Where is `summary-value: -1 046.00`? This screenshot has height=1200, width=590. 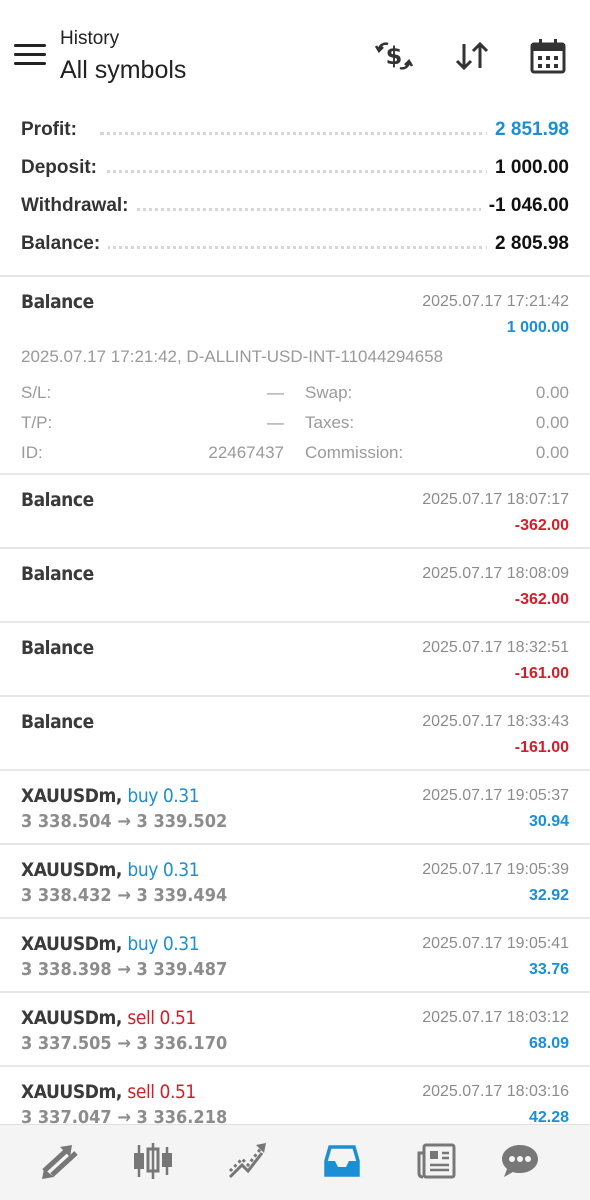 summary-value: -1 046.00 is located at coordinates (524, 206).